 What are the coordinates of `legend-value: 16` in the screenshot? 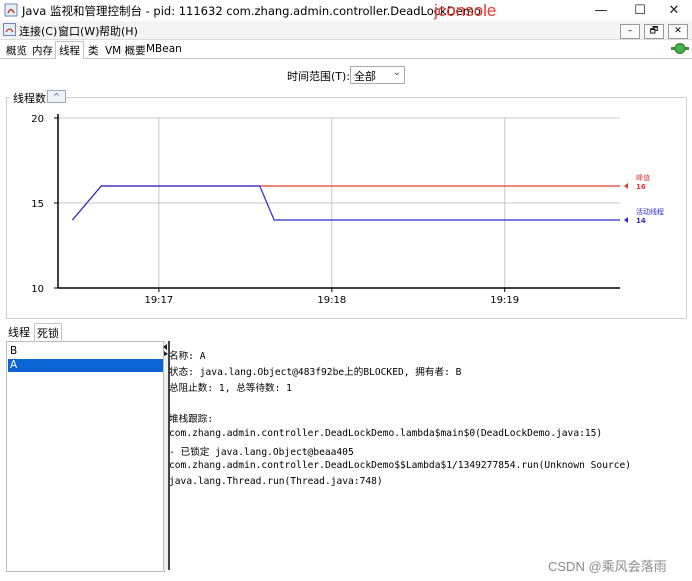 It's located at (641, 187).